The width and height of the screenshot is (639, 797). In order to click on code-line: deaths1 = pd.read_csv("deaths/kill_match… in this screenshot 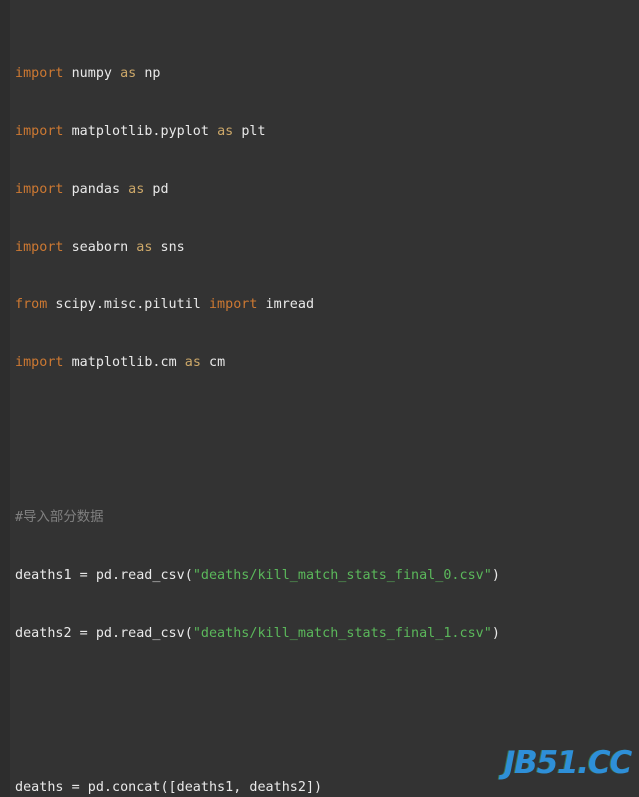, I will do `click(257, 575)`.